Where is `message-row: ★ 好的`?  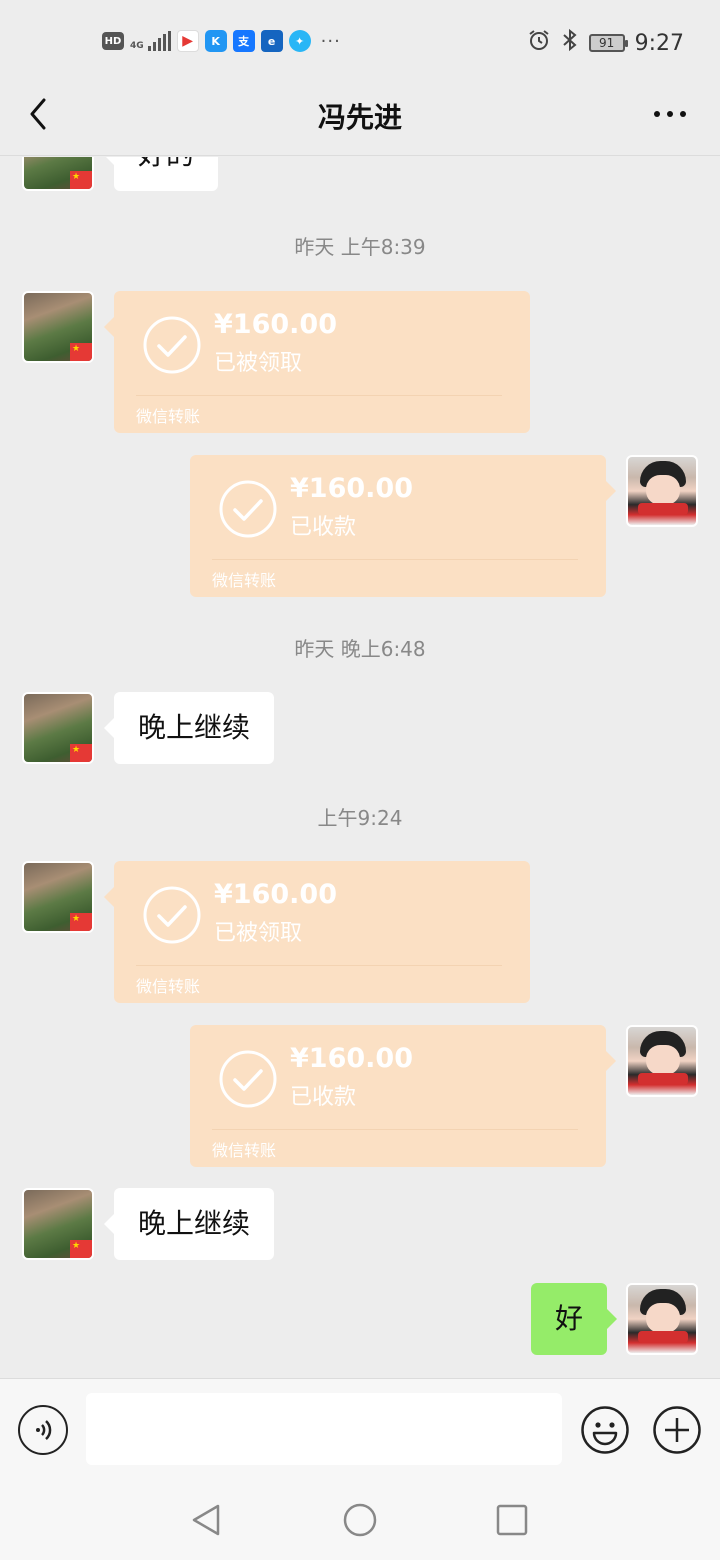
message-row: ★ 好的 is located at coordinates (360, 174).